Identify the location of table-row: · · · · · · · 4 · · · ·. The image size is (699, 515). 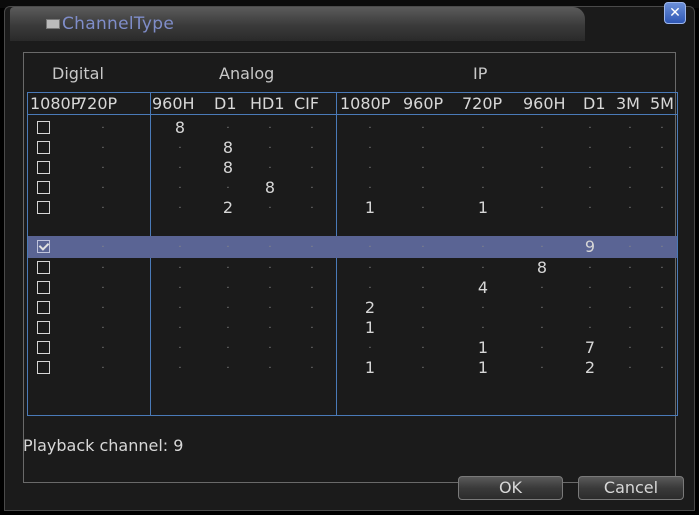
(352, 288).